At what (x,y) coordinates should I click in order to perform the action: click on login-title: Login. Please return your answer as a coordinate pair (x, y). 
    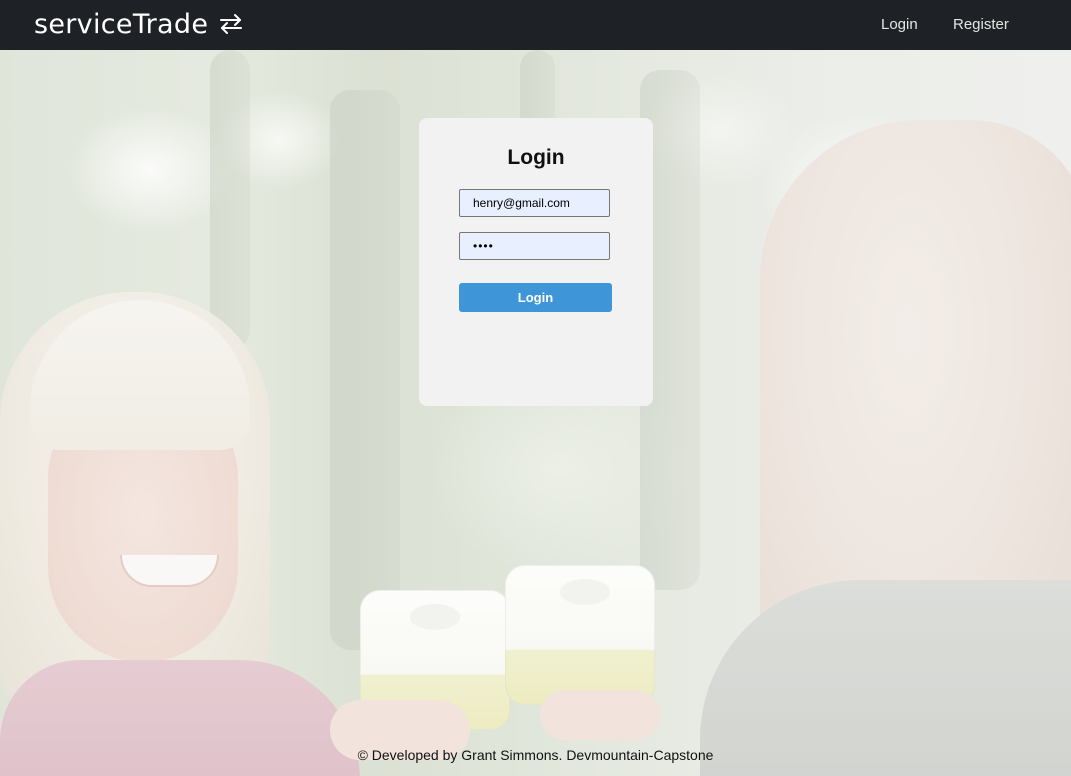
    Looking at the image, I should click on (536, 157).